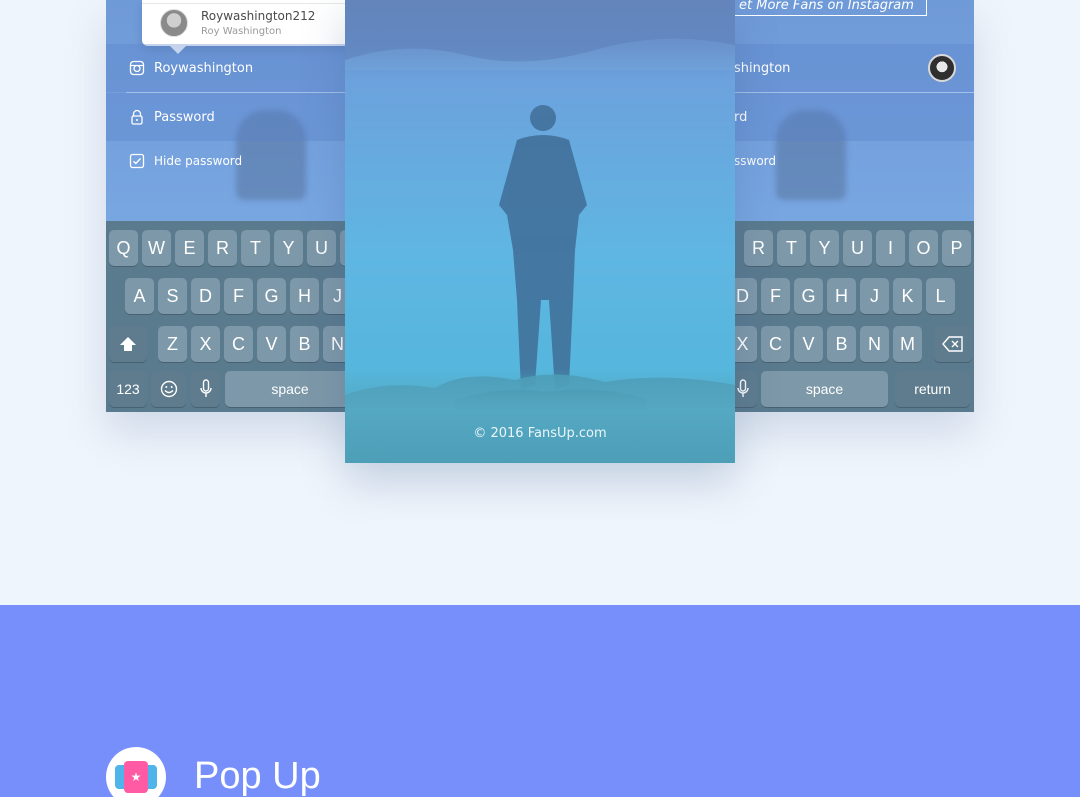 Image resolution: width=1080 pixels, height=797 pixels. What do you see at coordinates (156, 248) in the screenshot?
I see `key-w: W` at bounding box center [156, 248].